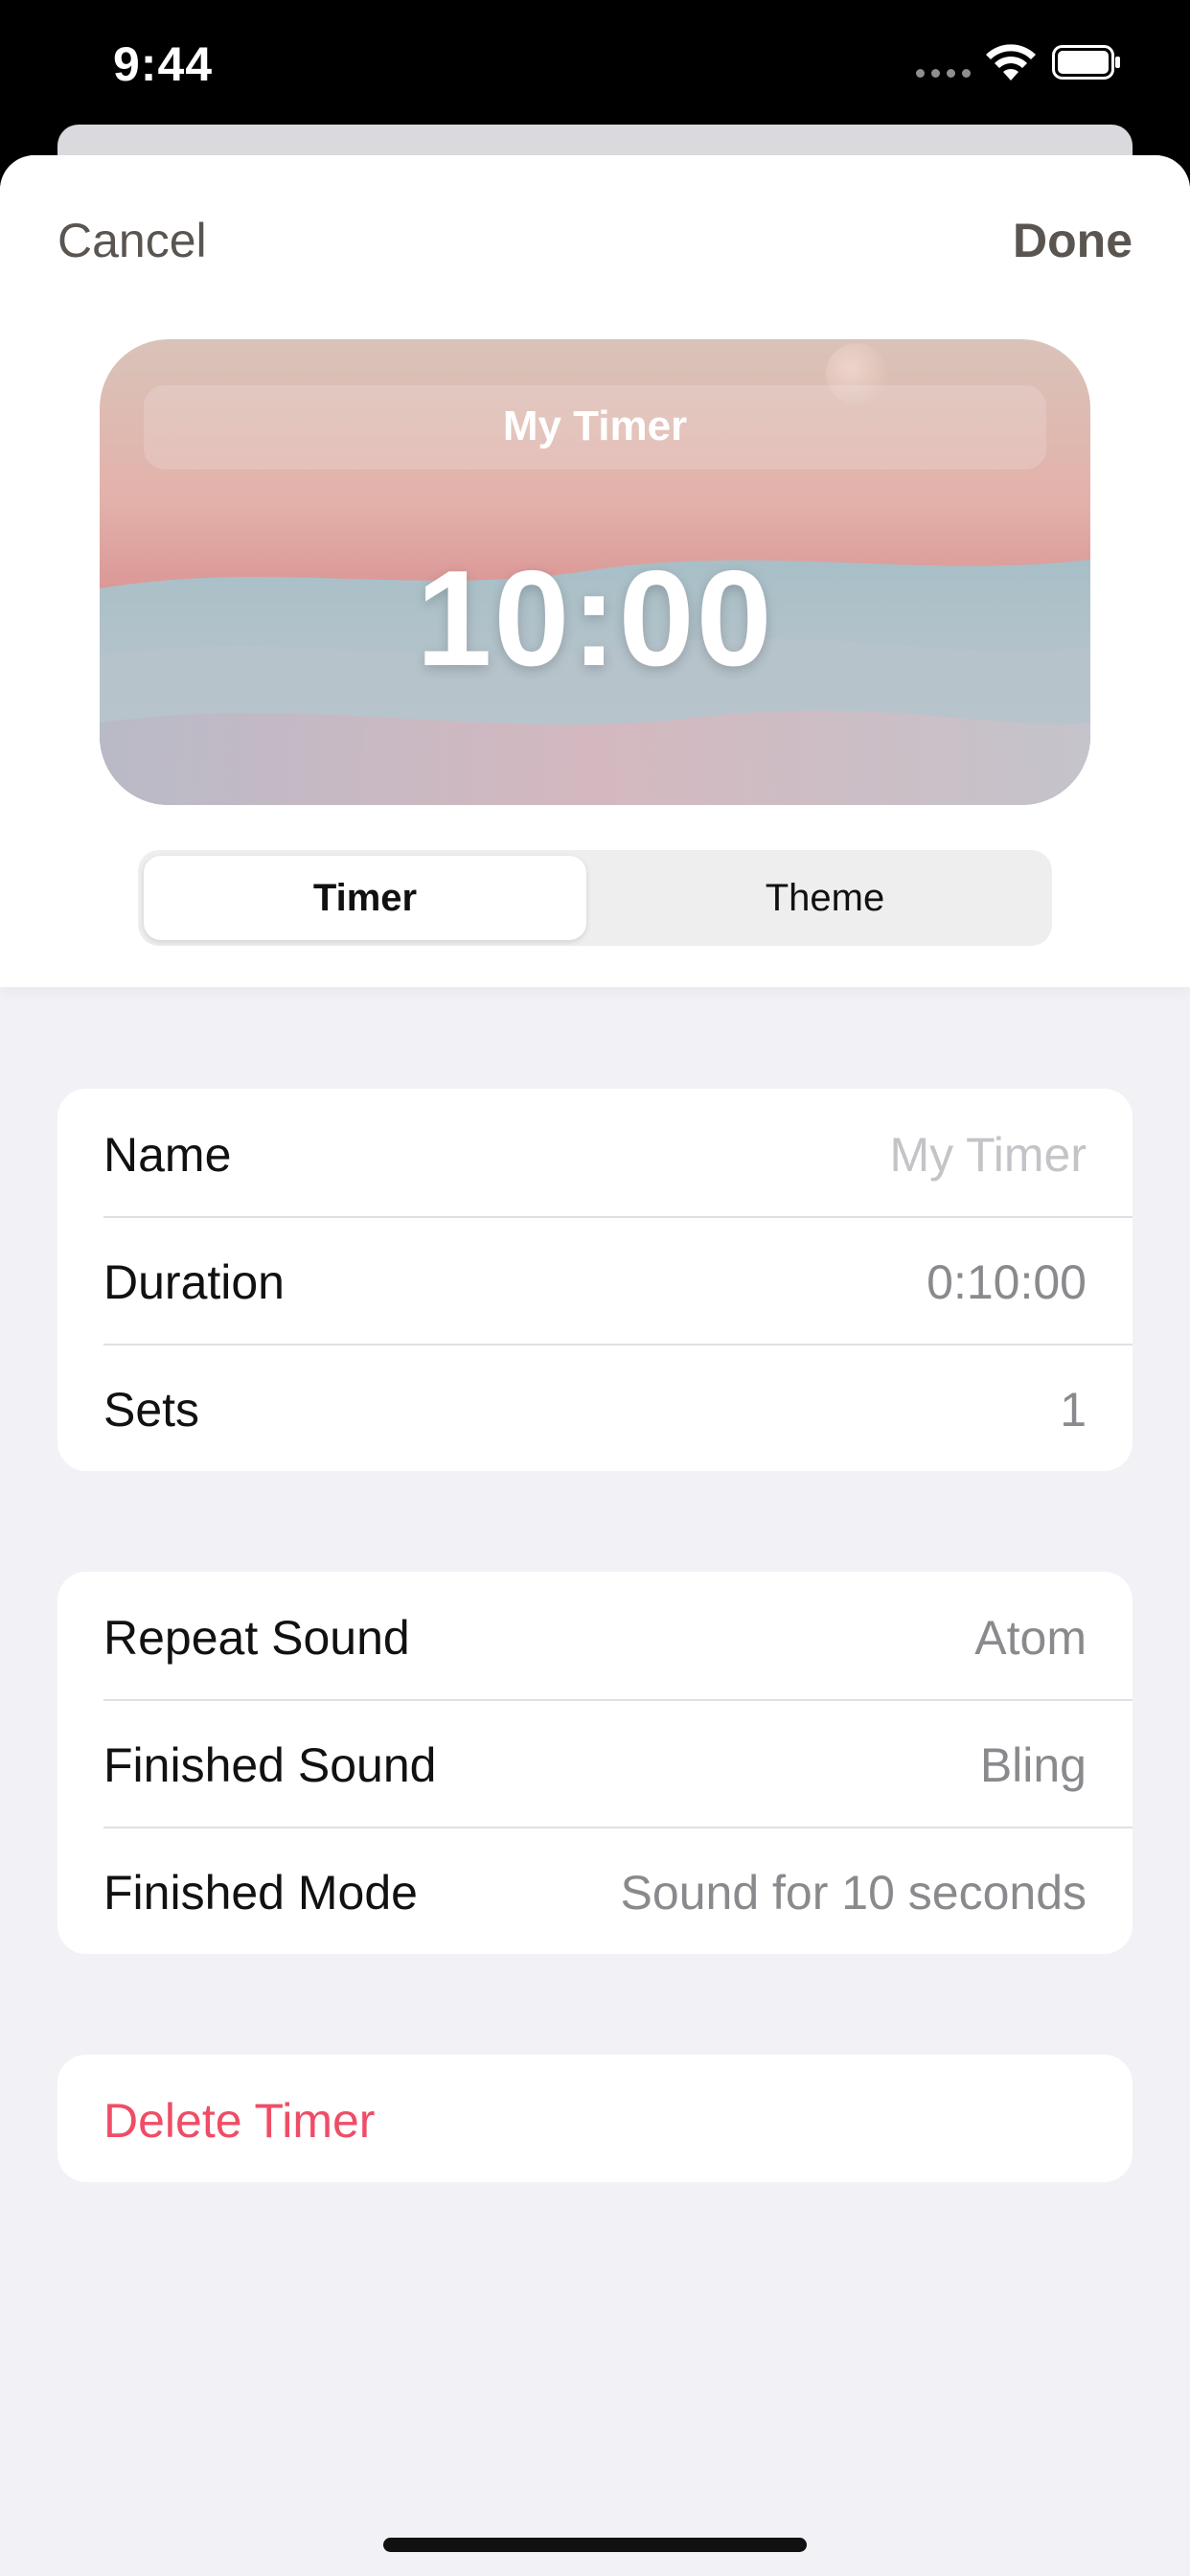  I want to click on delete-timer-button: Delete Timer, so click(595, 2118).